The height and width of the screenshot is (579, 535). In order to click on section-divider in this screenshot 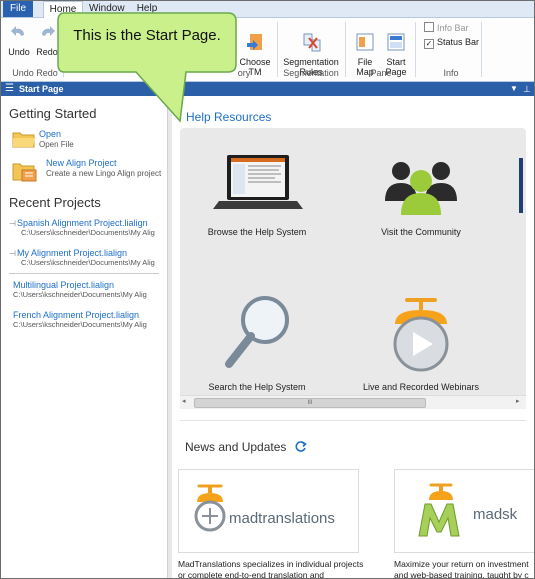, I will do `click(353, 420)`.